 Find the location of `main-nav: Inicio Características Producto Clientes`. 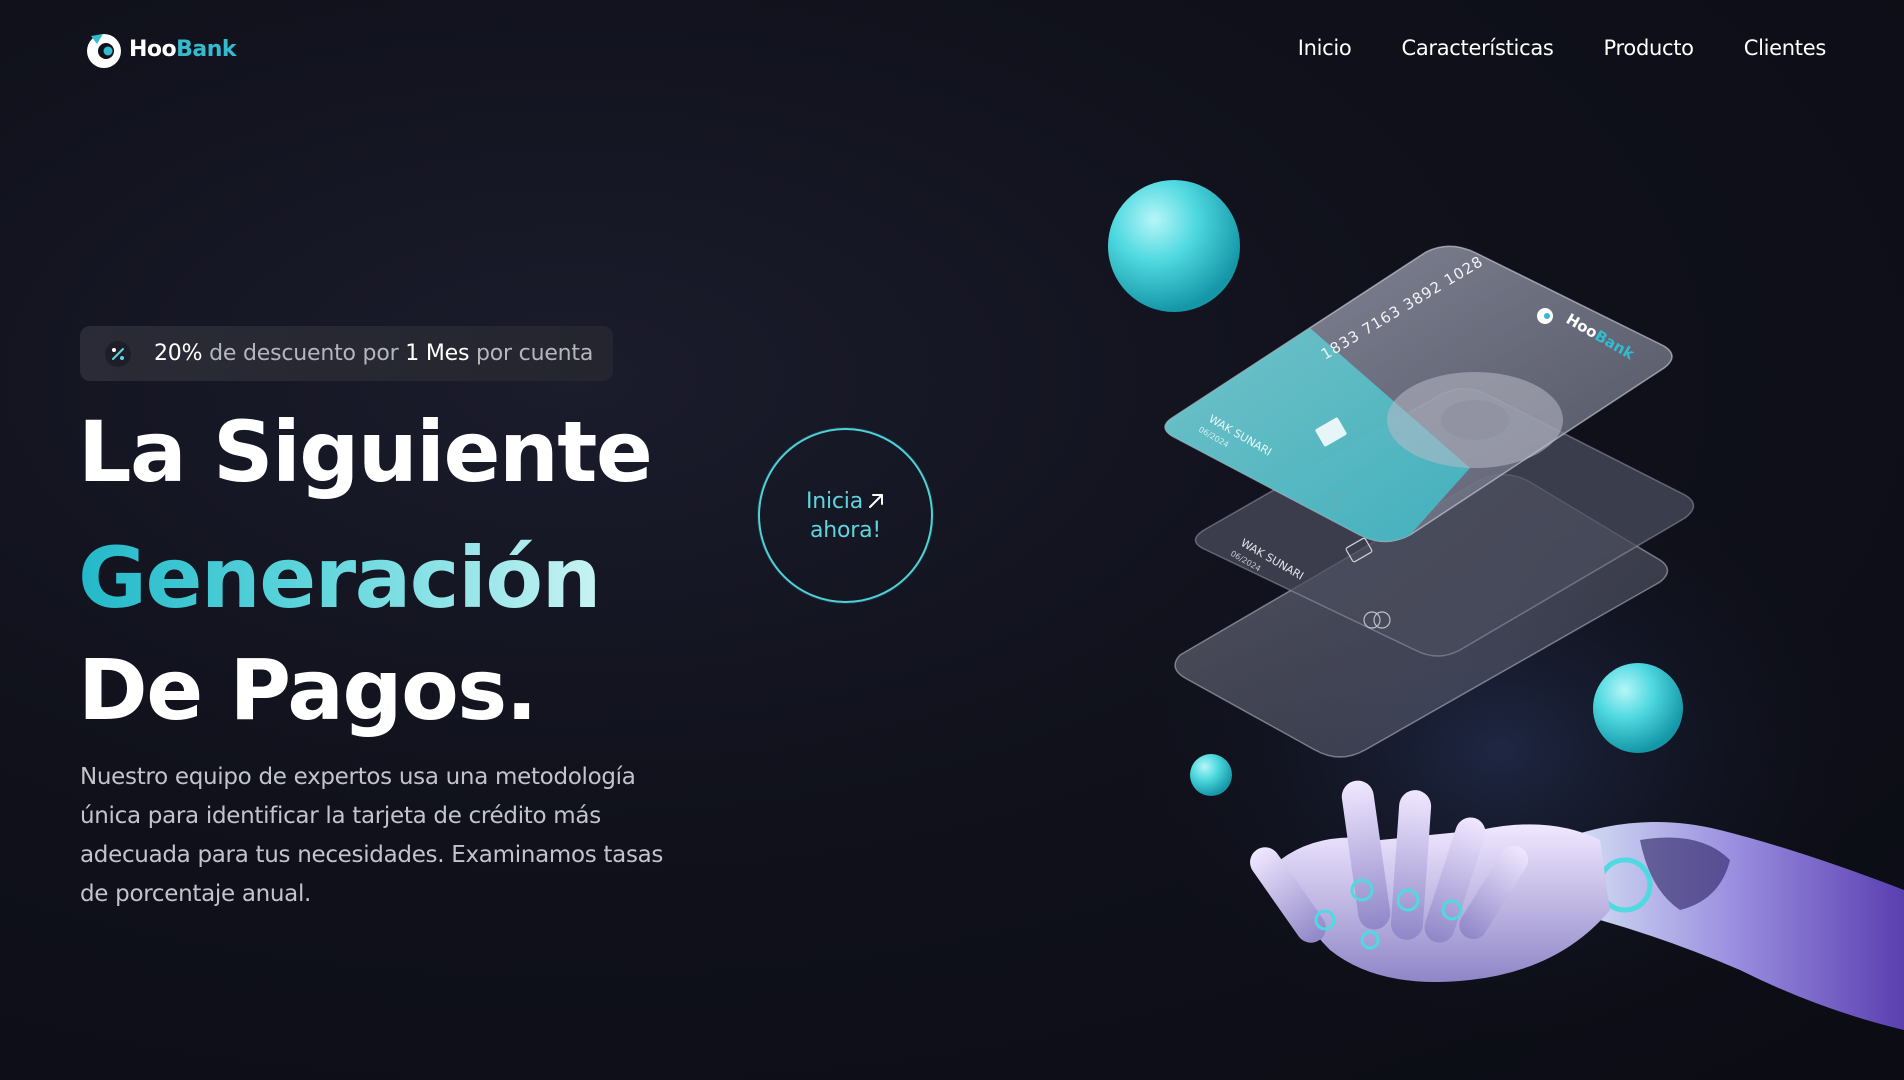

main-nav: Inicio Características Producto Clientes is located at coordinates (1562, 48).